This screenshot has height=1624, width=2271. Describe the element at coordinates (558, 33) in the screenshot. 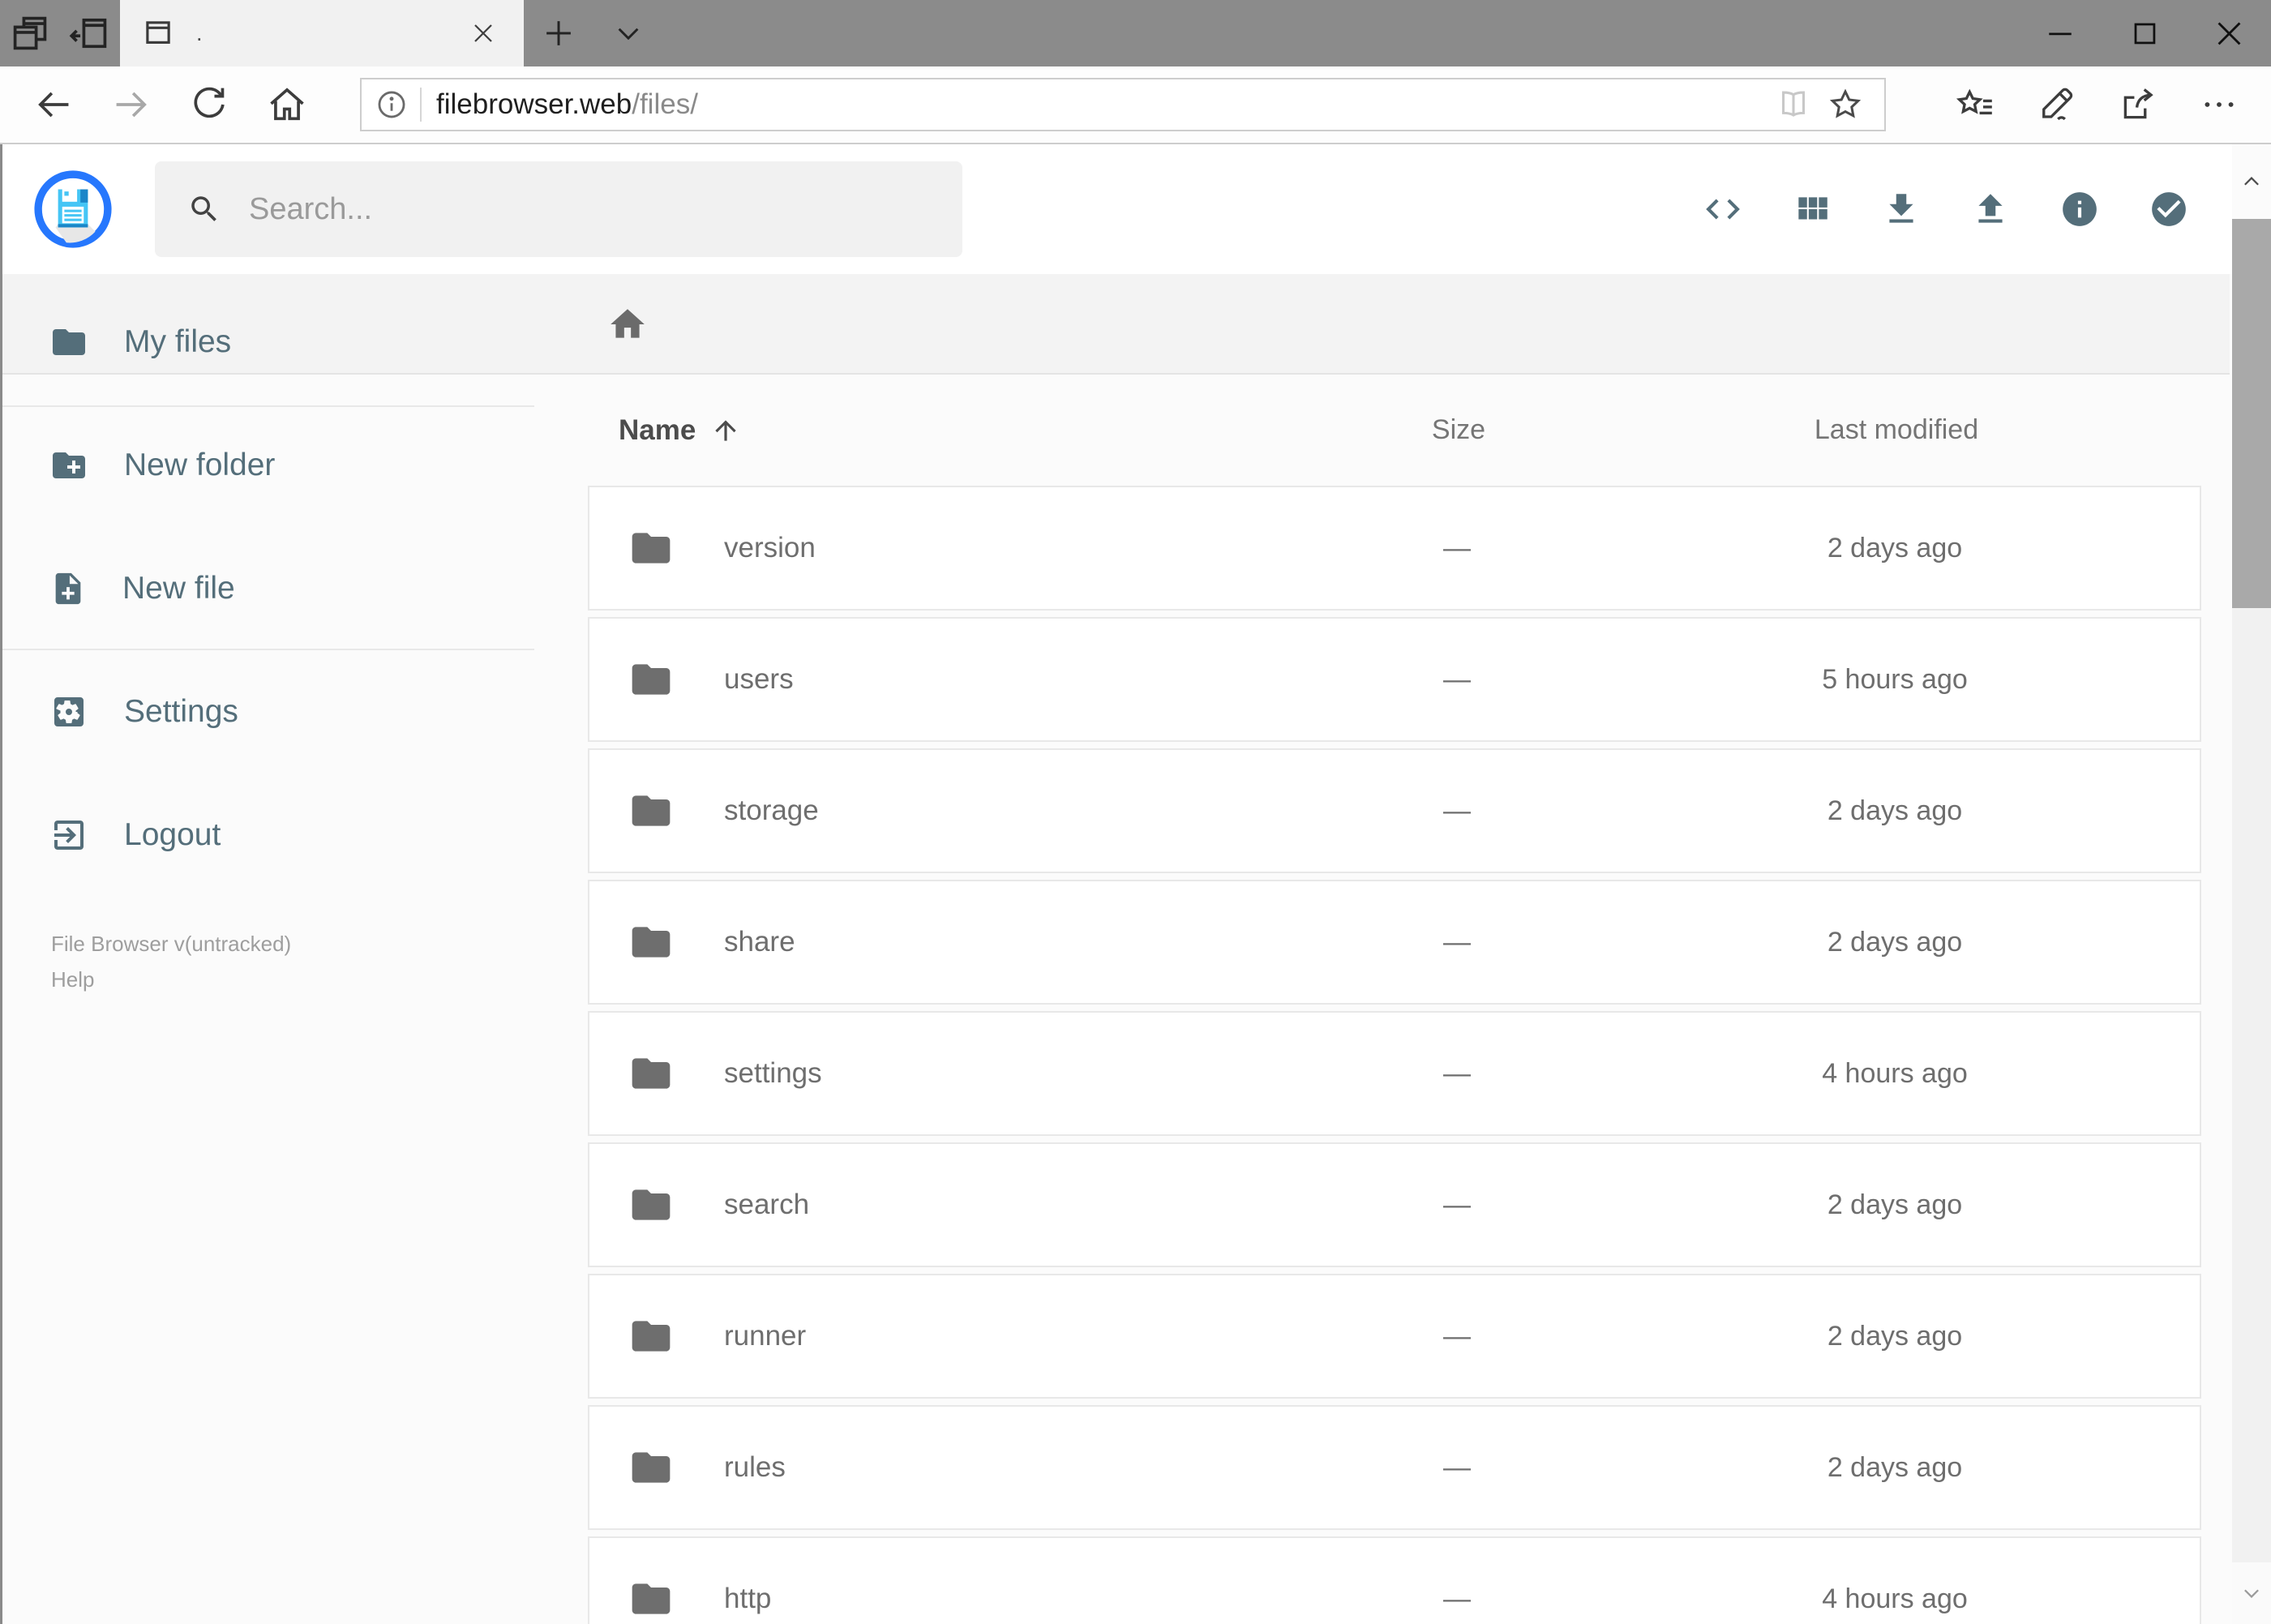

I see `new-tab-icon` at that location.